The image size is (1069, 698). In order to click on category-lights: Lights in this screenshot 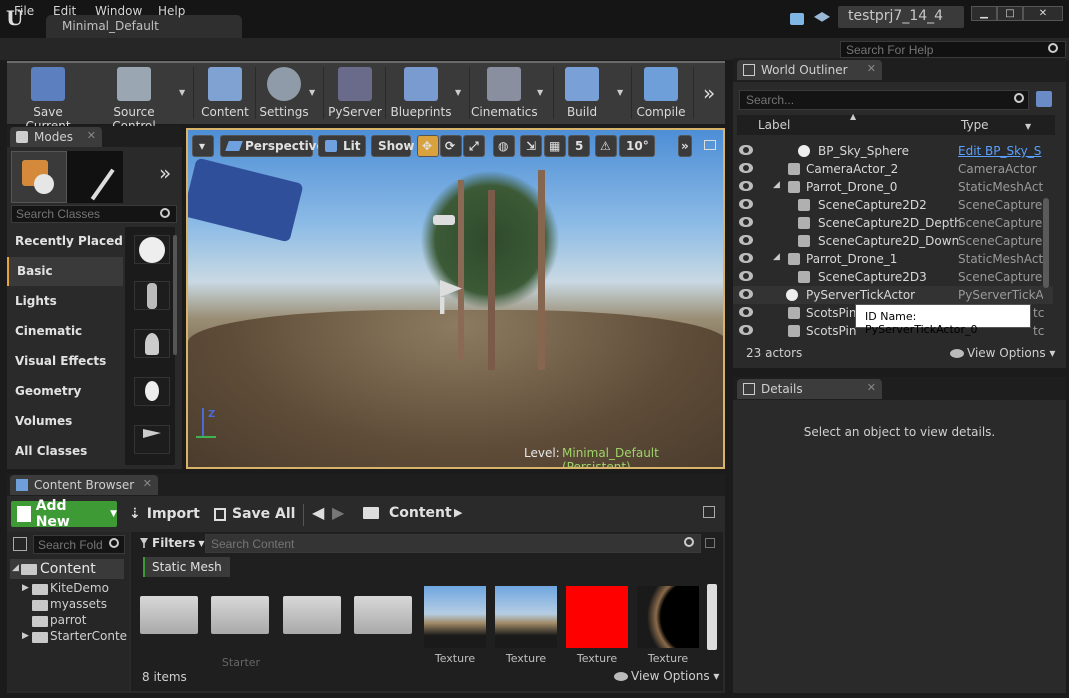, I will do `click(65, 301)`.